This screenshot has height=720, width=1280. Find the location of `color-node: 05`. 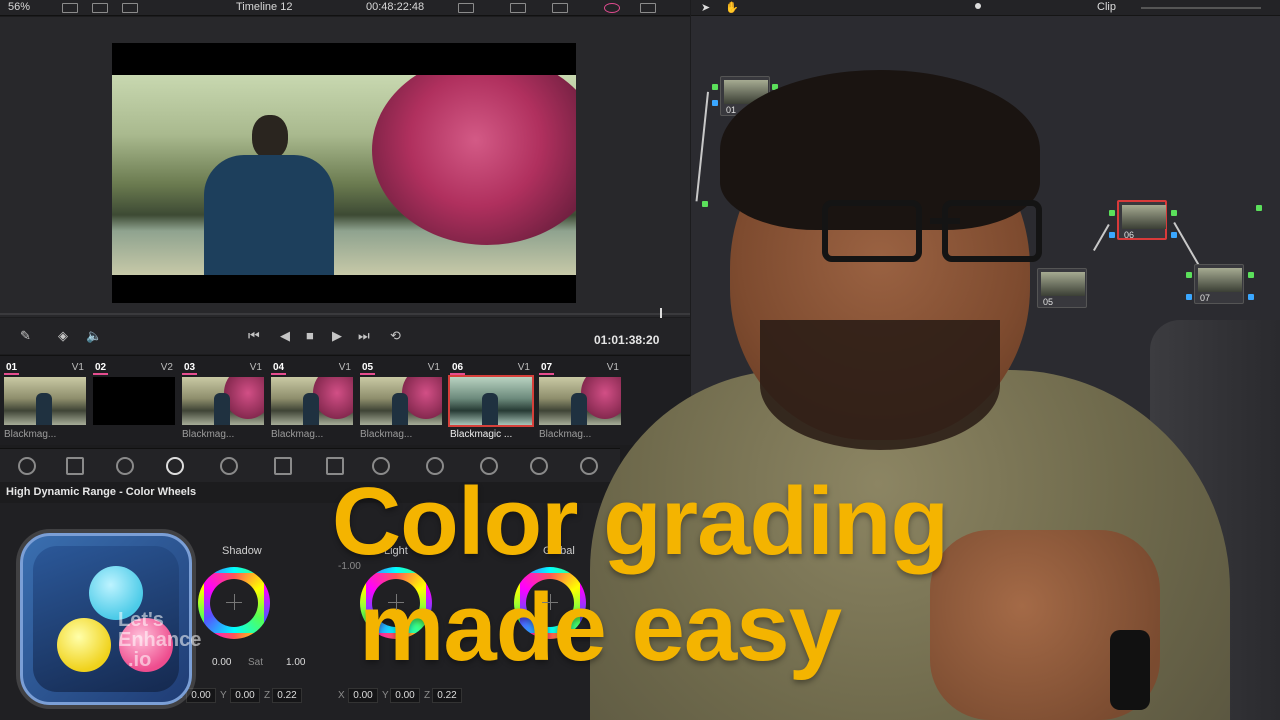

color-node: 05 is located at coordinates (1062, 288).